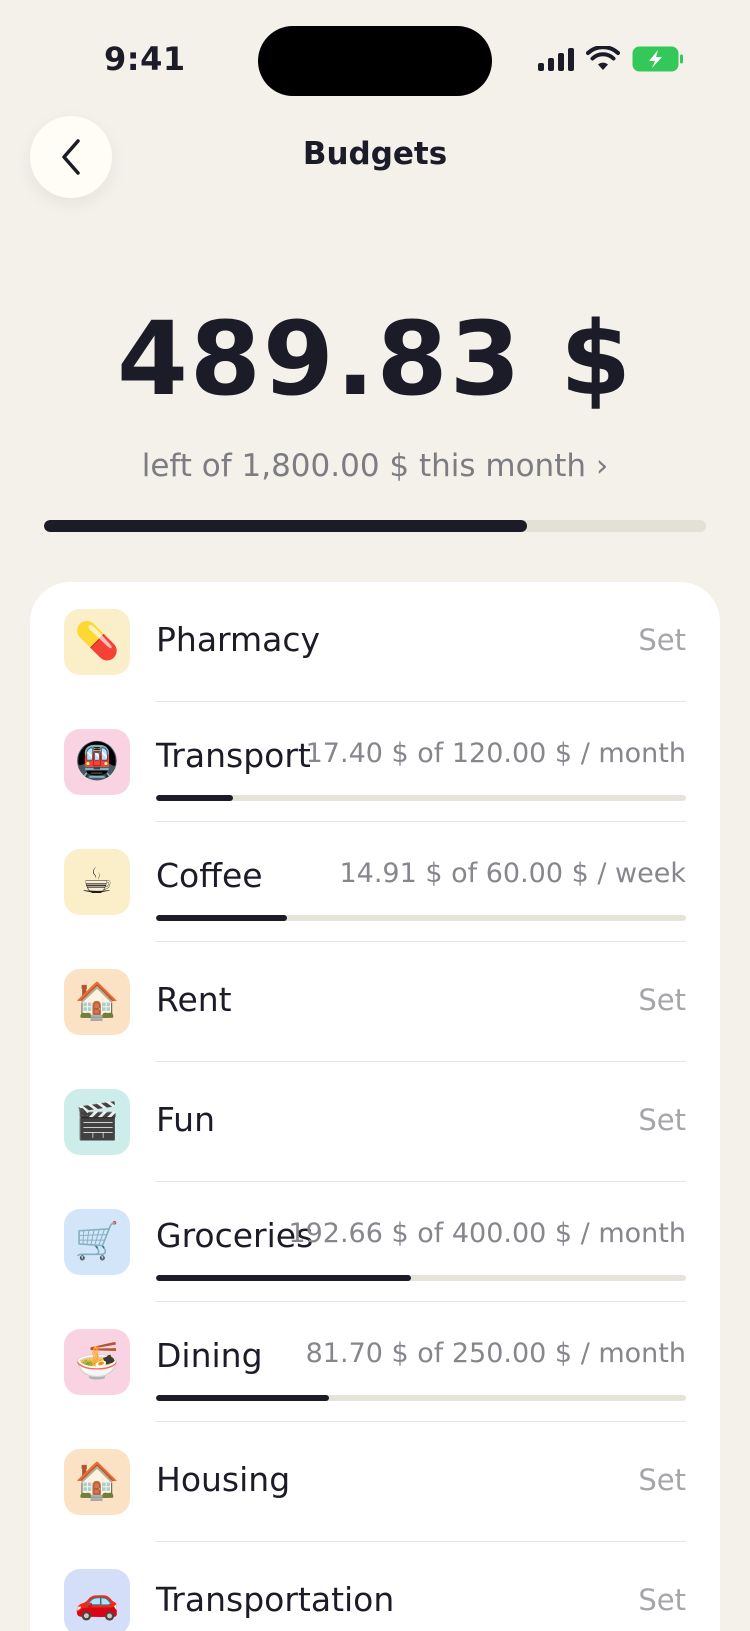 The height and width of the screenshot is (1631, 750). What do you see at coordinates (602, 466) in the screenshot?
I see `chevron-right-icon: ›` at bounding box center [602, 466].